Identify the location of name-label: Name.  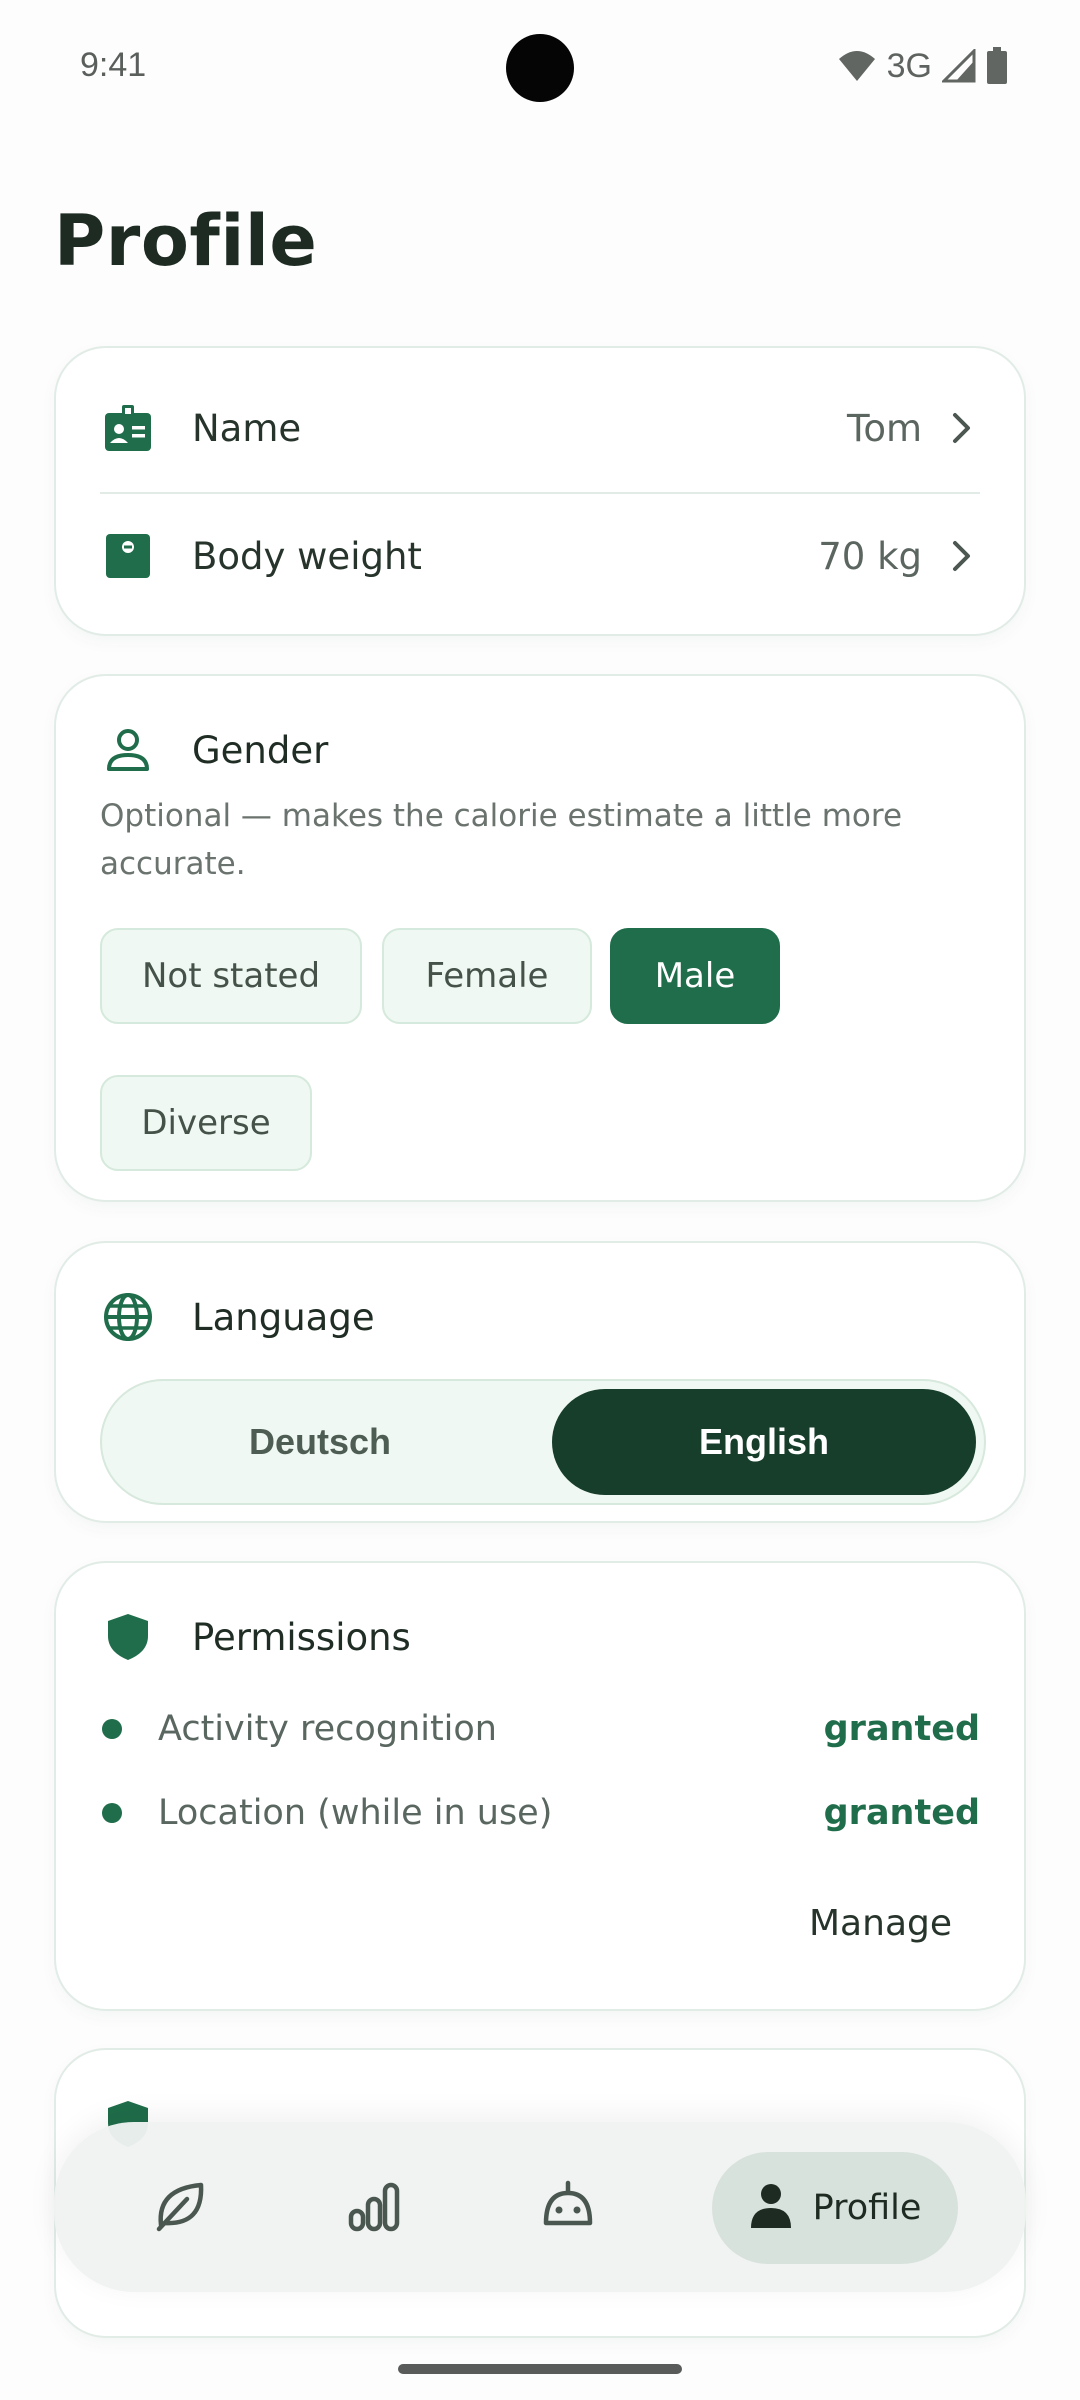
(247, 428).